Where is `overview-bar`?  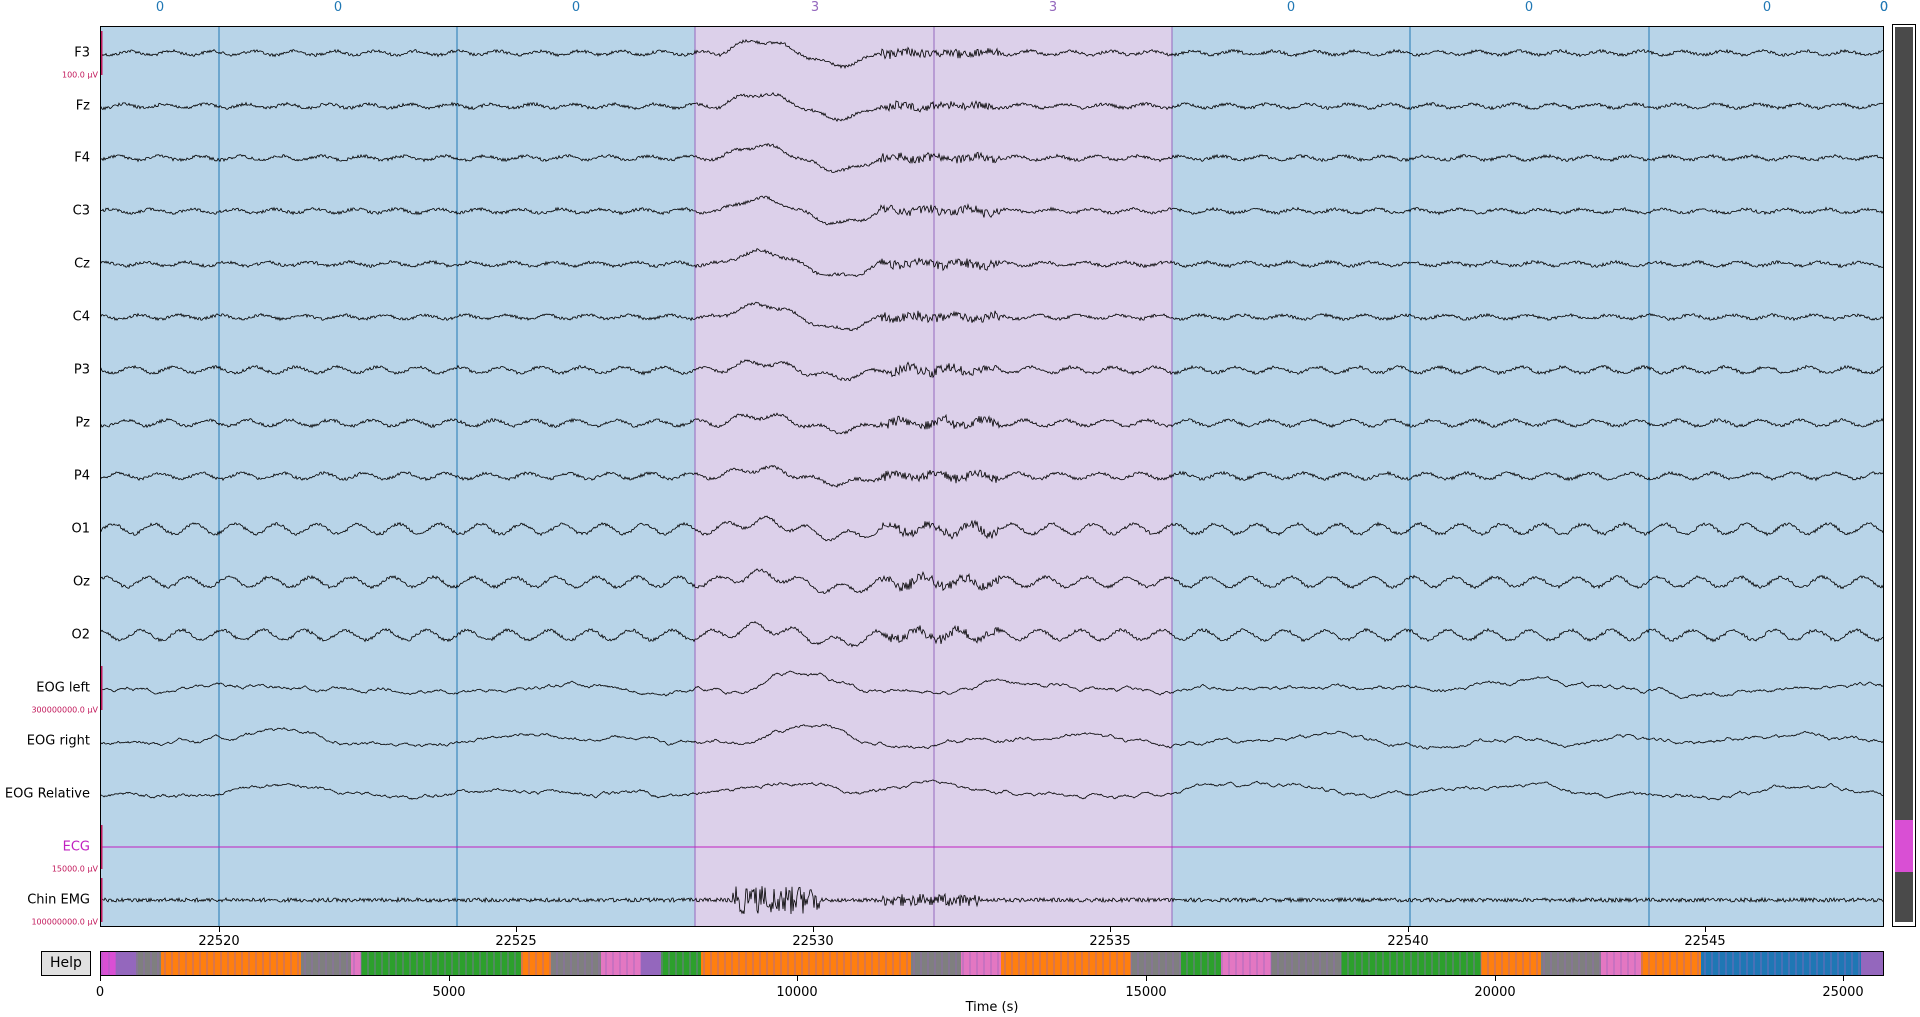
overview-bar is located at coordinates (992, 963).